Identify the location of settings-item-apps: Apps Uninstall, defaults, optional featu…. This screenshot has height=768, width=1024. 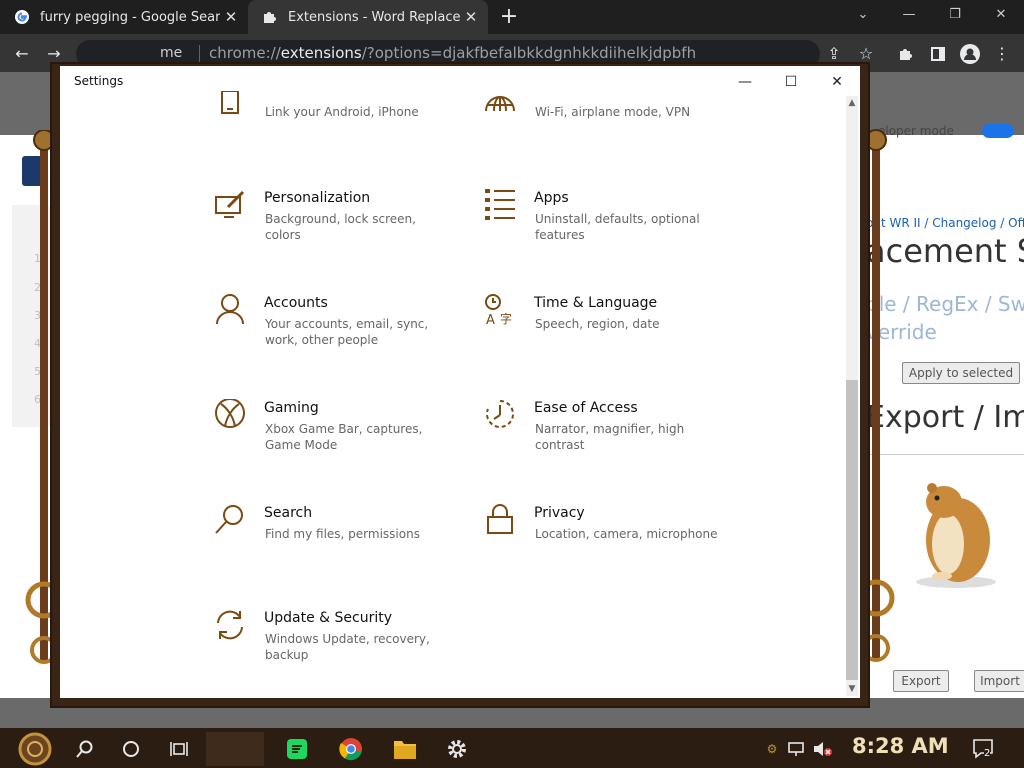
(609, 225).